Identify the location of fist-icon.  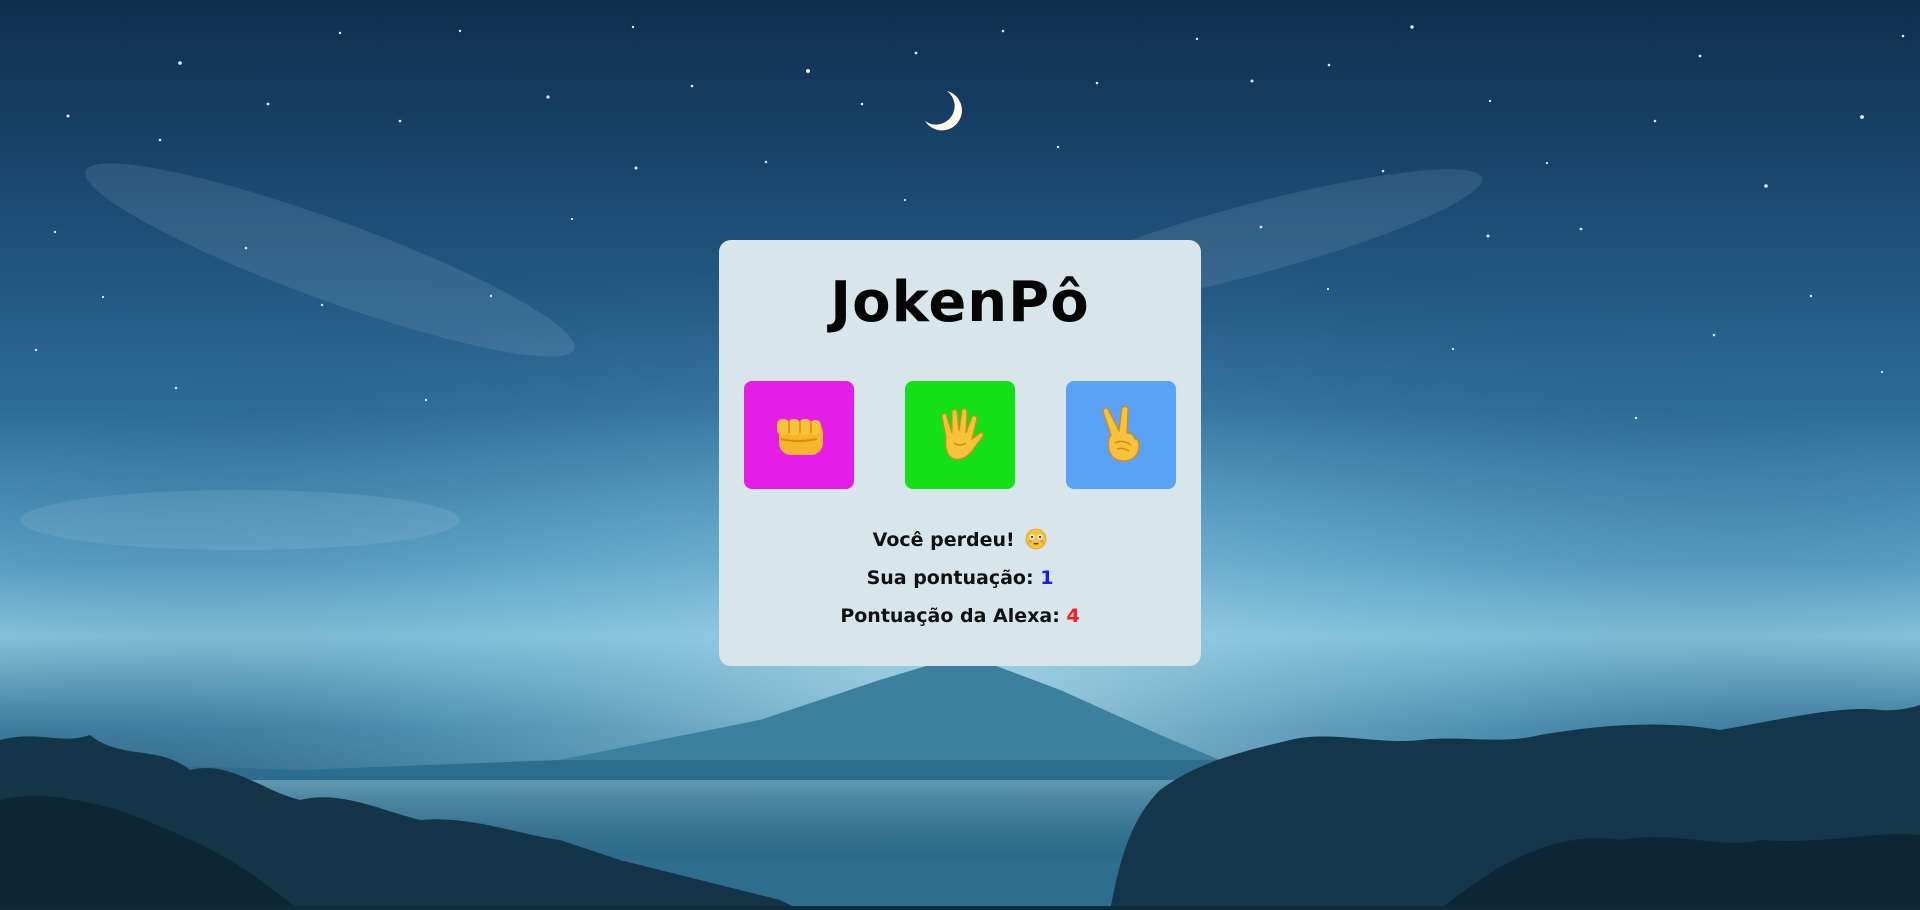
(800, 437).